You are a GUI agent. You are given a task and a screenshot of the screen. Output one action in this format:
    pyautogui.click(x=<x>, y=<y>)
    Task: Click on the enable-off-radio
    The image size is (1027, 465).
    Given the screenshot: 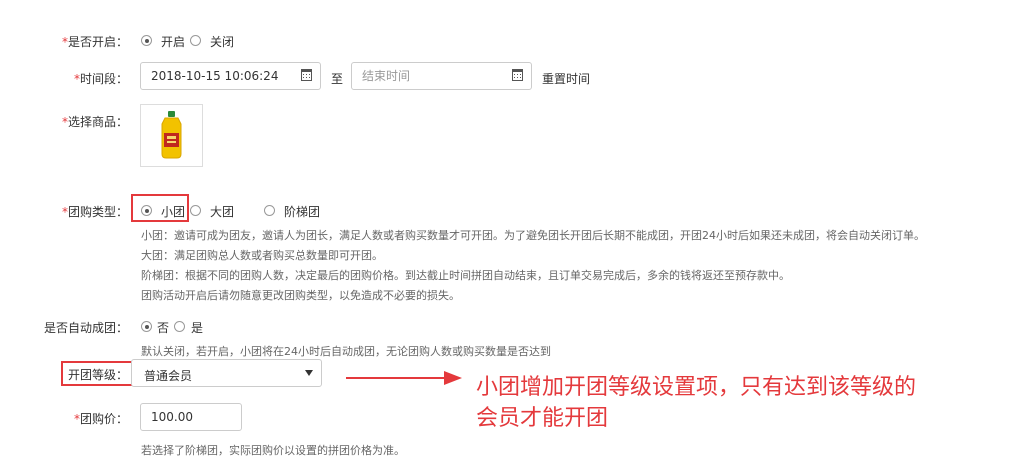 What is the action you would take?
    pyautogui.click(x=195, y=40)
    